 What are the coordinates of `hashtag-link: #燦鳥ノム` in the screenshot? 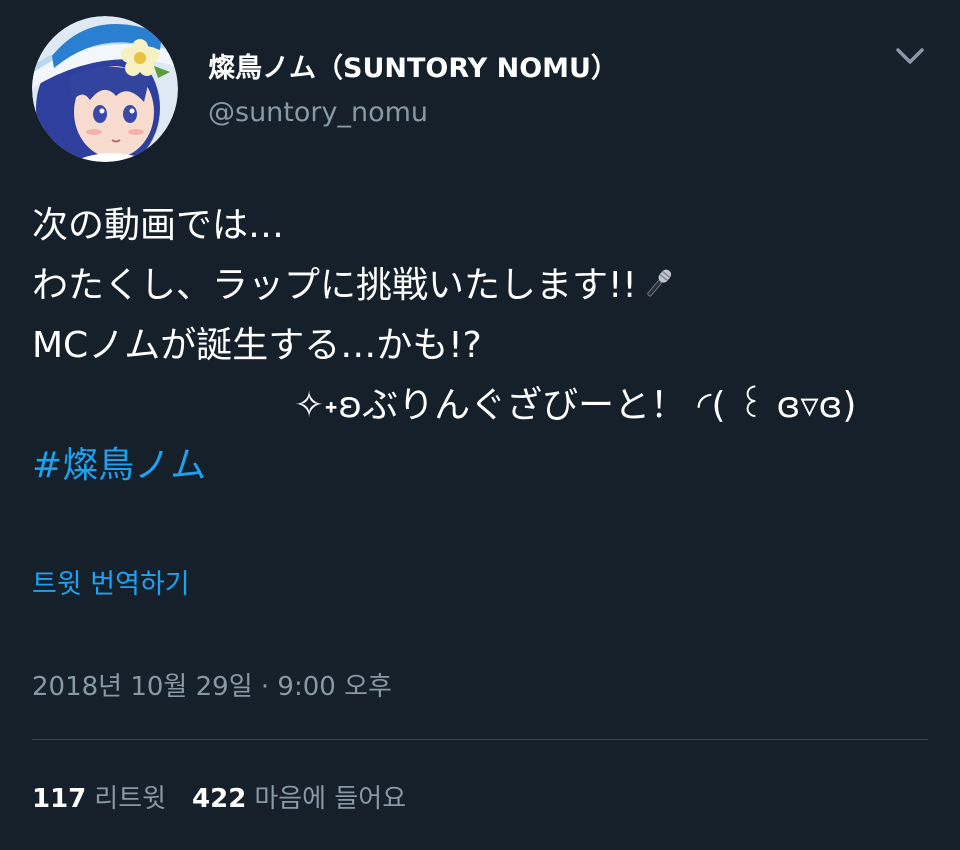 It's located at (482, 466).